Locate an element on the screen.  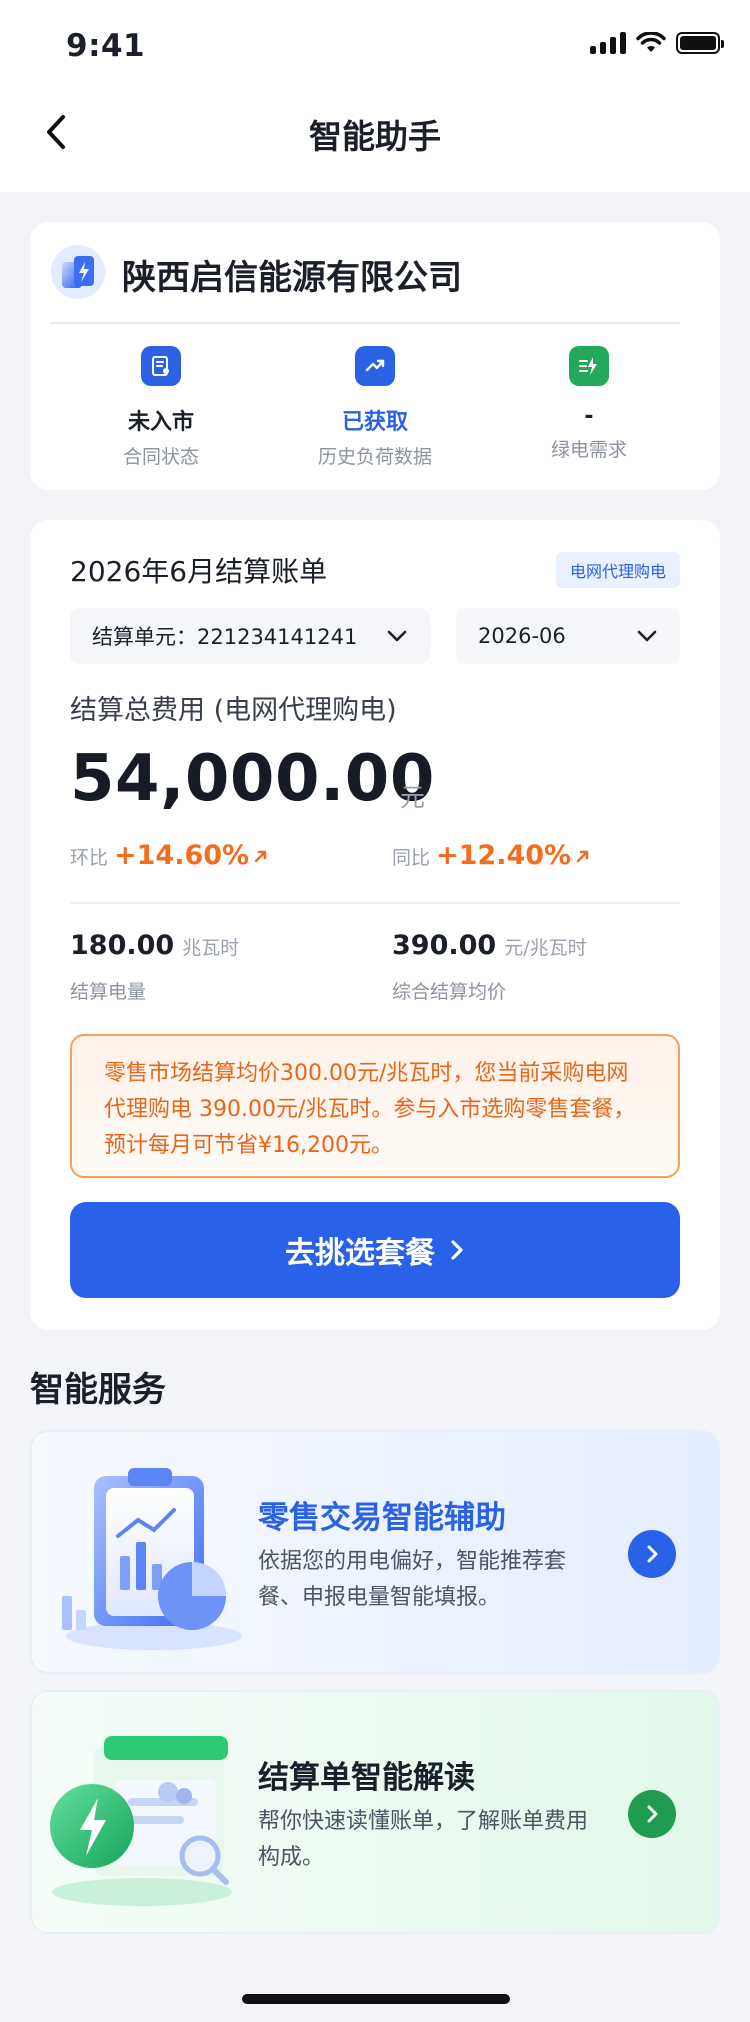
settlement-unit-select: 结算单元：221234141241 is located at coordinates (250, 636).